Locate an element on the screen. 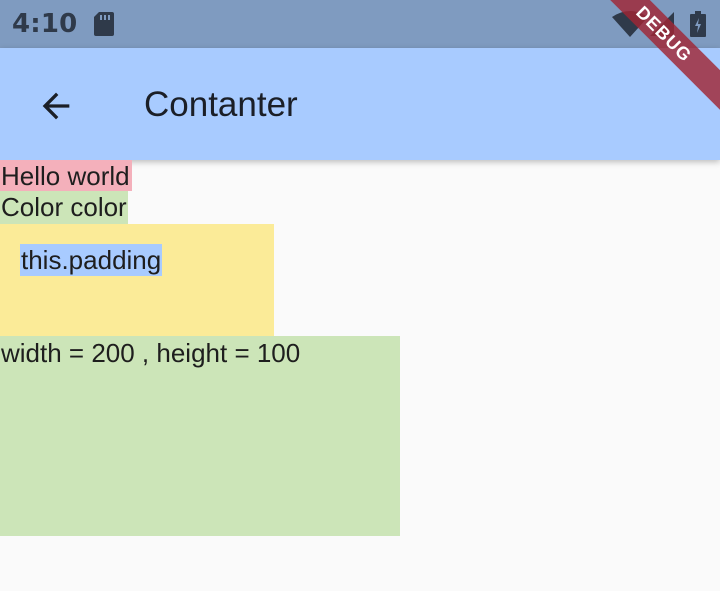 Image resolution: width=720 pixels, height=591 pixels. arrow-back-icon is located at coordinates (56, 106).